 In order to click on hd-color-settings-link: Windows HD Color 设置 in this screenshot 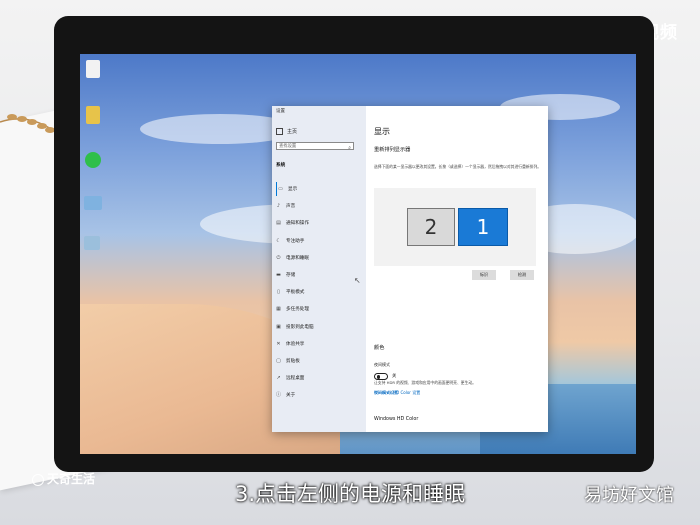, I will do `click(397, 393)`.